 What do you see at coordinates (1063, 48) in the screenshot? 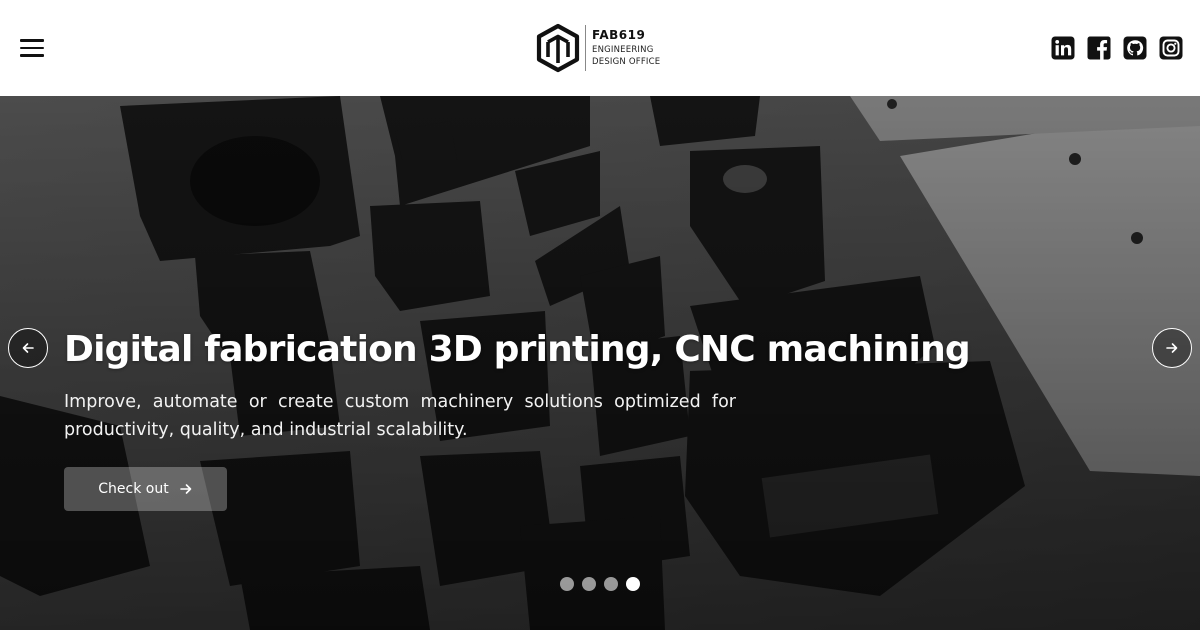
I see `linkedin-icon` at bounding box center [1063, 48].